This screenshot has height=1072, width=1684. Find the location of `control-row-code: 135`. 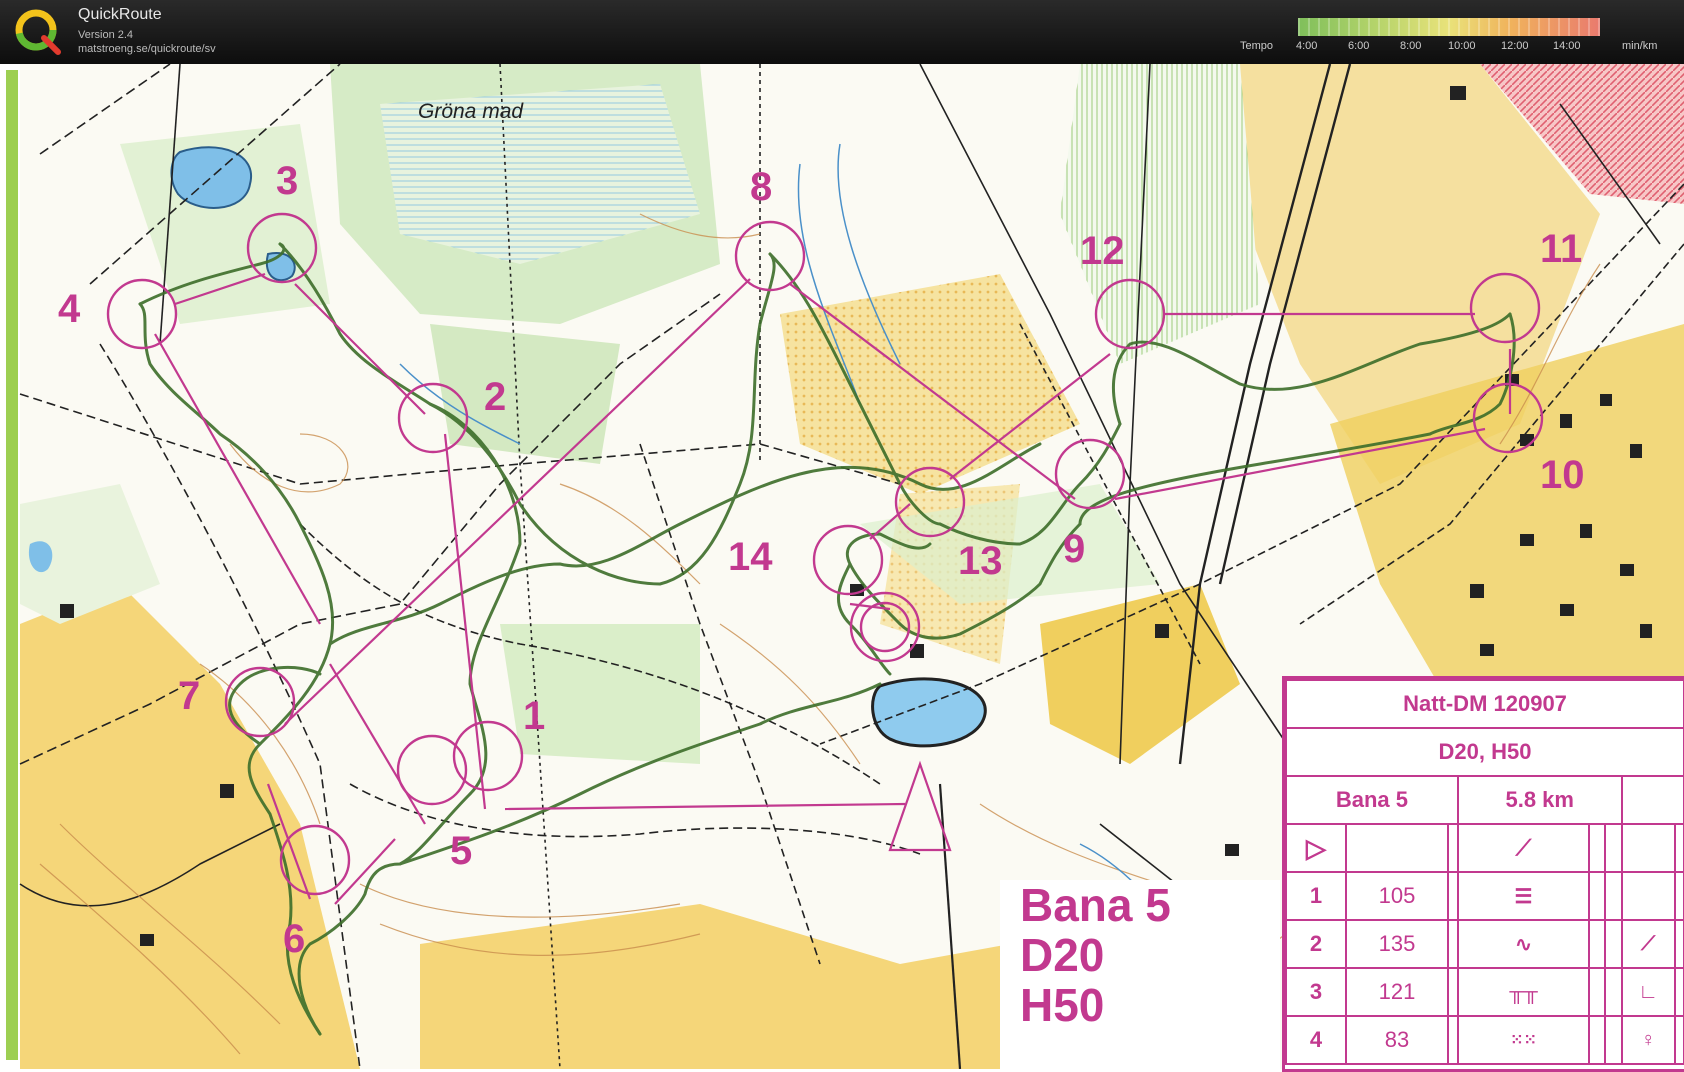

control-row-code: 135 is located at coordinates (1397, 944).